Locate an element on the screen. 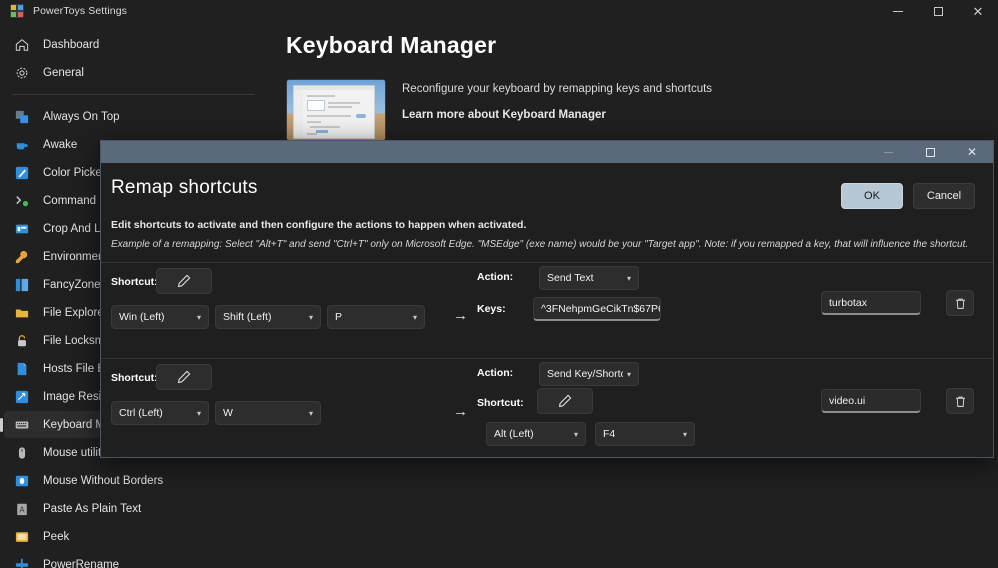  svg-text: A is located at coordinates (22, 509).